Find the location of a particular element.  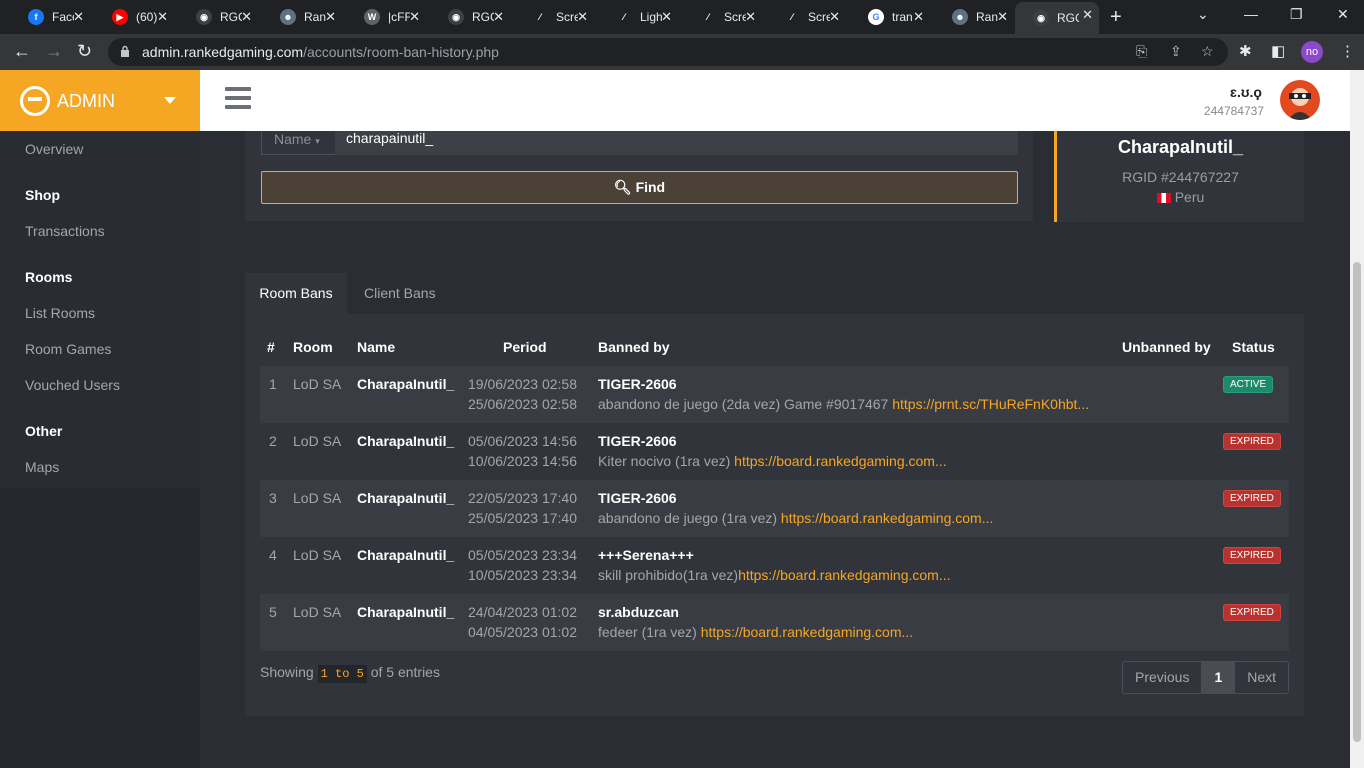

sidebar-item-vouched-users: Vouched Users is located at coordinates (72, 385).